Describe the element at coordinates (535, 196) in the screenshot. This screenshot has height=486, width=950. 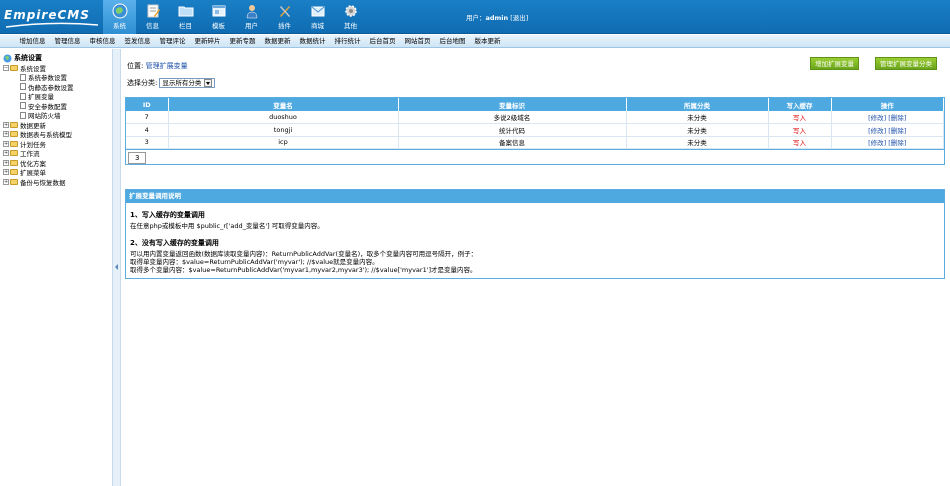
I see `help-title: 扩展变量调用说明` at that location.